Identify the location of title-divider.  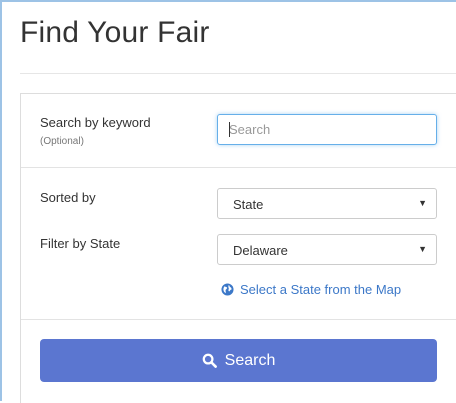
(238, 73).